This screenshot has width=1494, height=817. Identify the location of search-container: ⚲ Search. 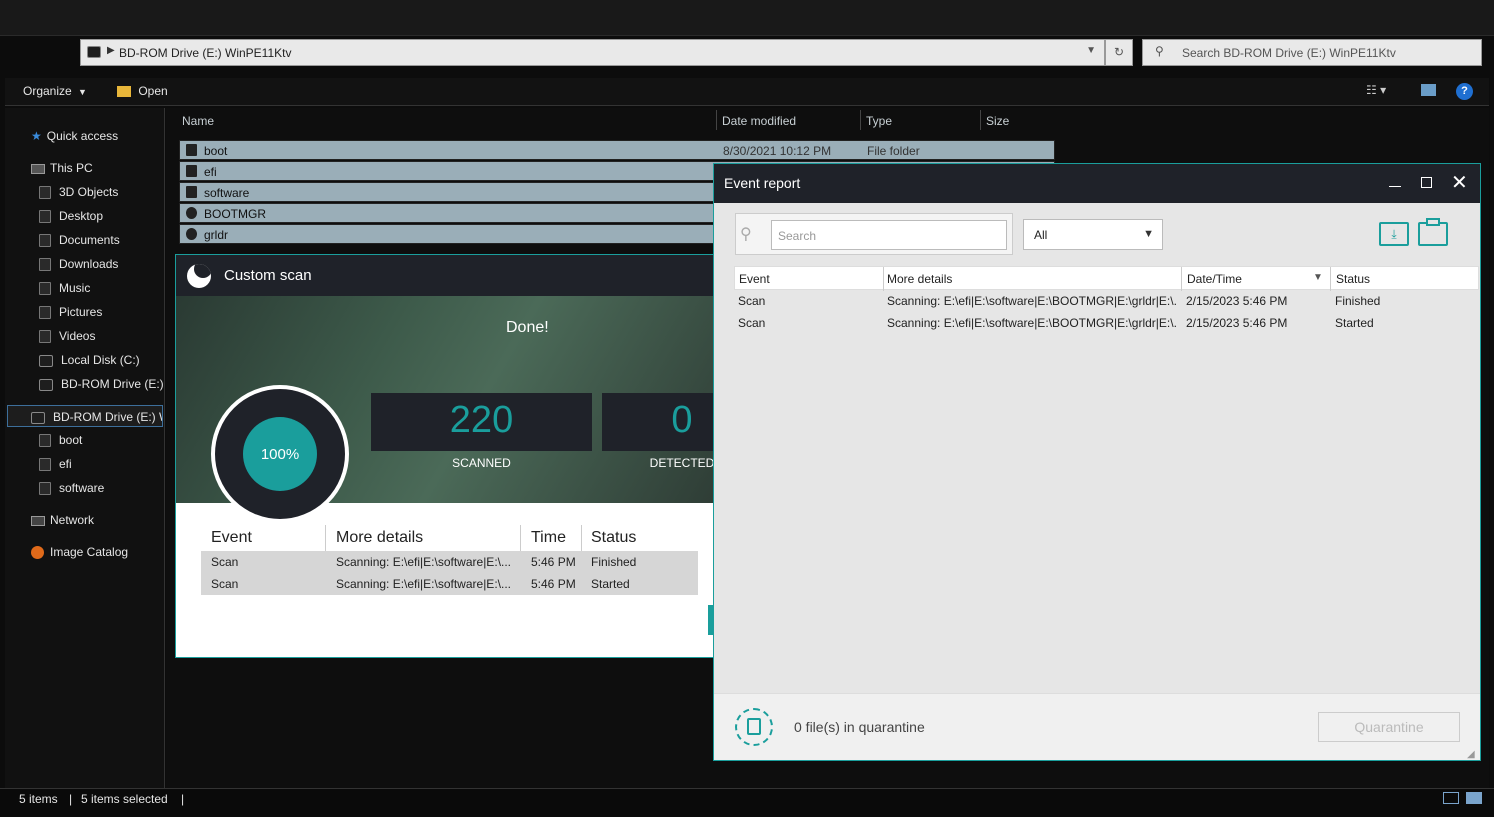
(874, 234).